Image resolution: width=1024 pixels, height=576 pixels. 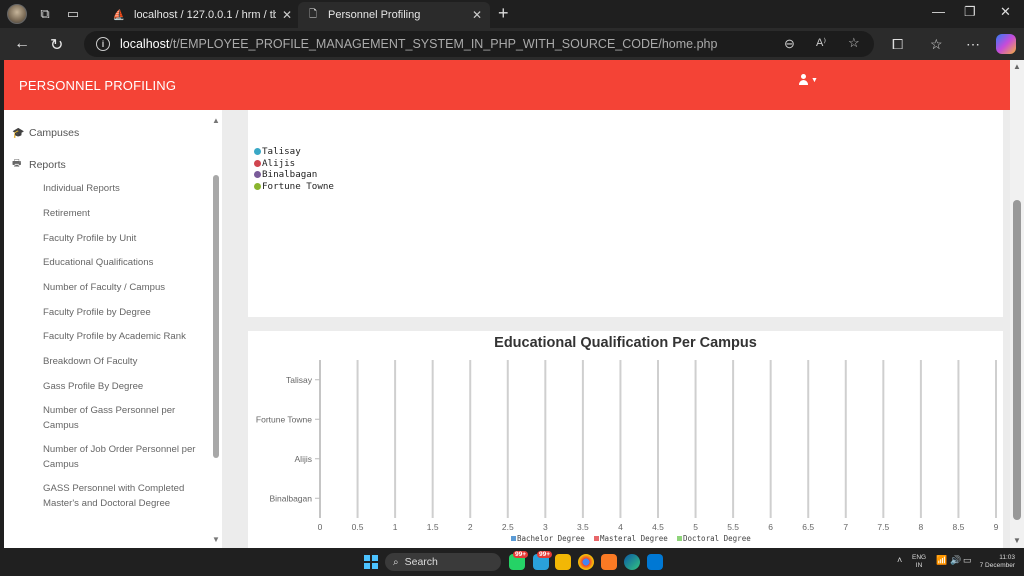 What do you see at coordinates (73, 14) in the screenshot?
I see `tab-actions-icon: ▭` at bounding box center [73, 14].